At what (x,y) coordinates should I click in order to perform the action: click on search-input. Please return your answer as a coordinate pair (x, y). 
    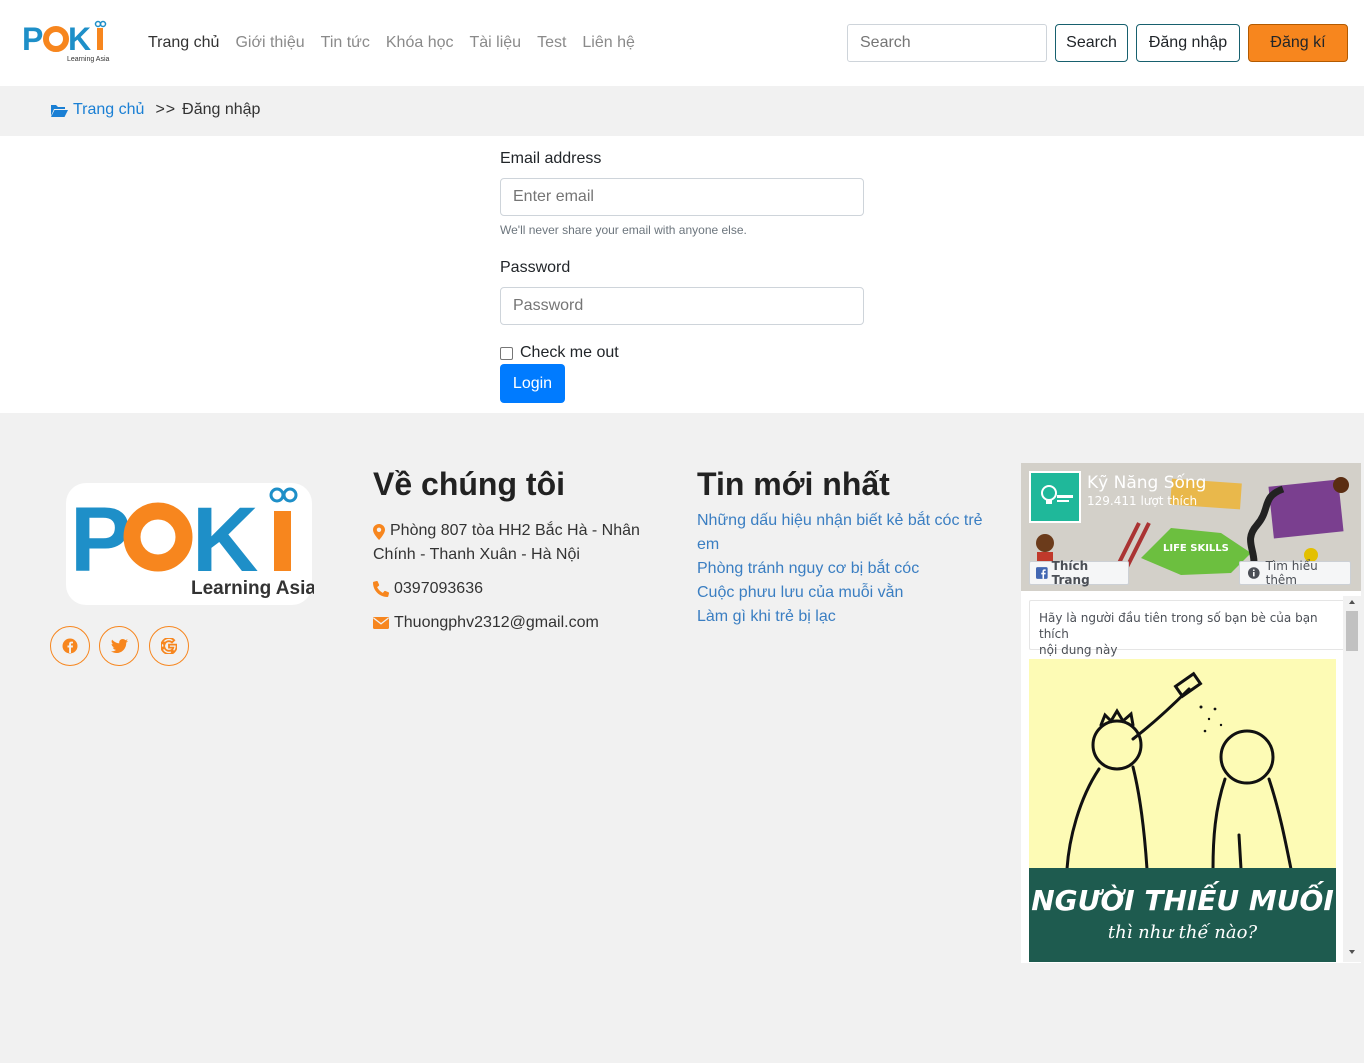
    Looking at the image, I should click on (947, 43).